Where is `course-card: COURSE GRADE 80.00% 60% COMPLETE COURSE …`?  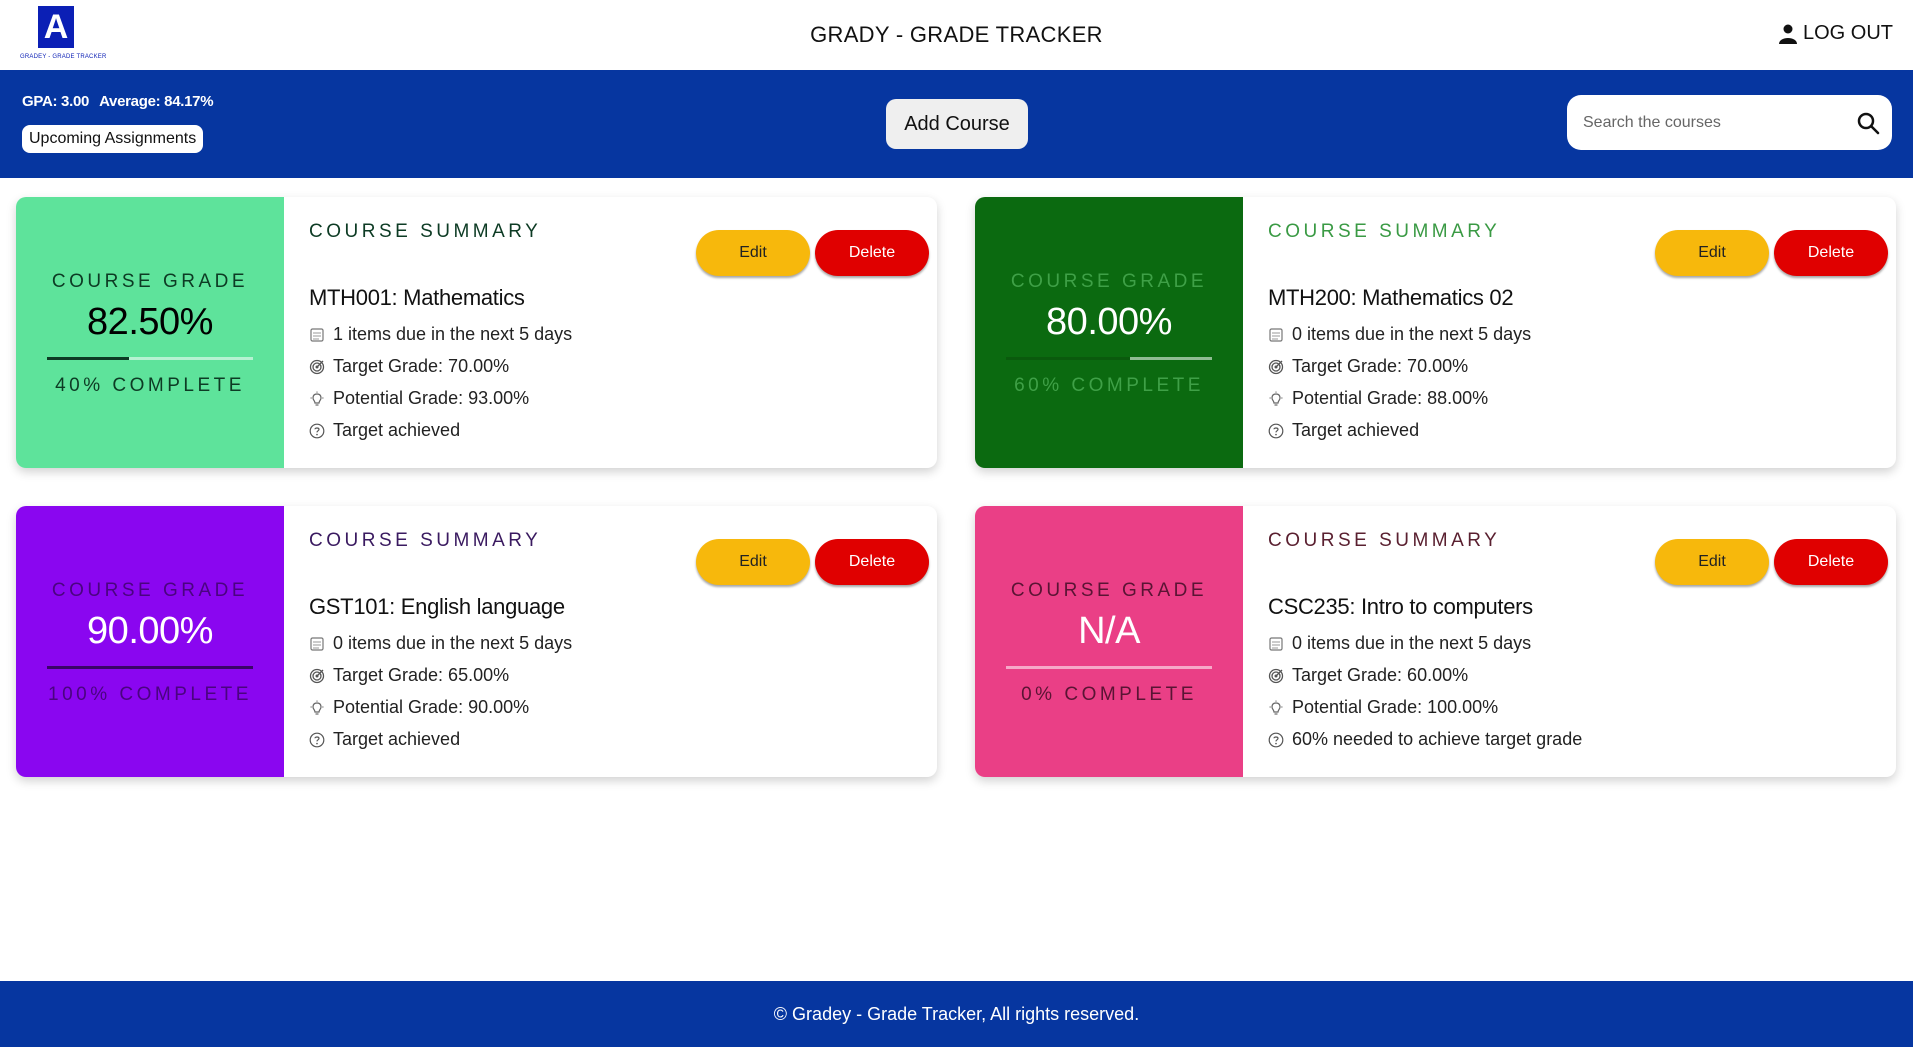
course-card: COURSE GRADE 80.00% 60% COMPLETE COURSE … is located at coordinates (1435, 332).